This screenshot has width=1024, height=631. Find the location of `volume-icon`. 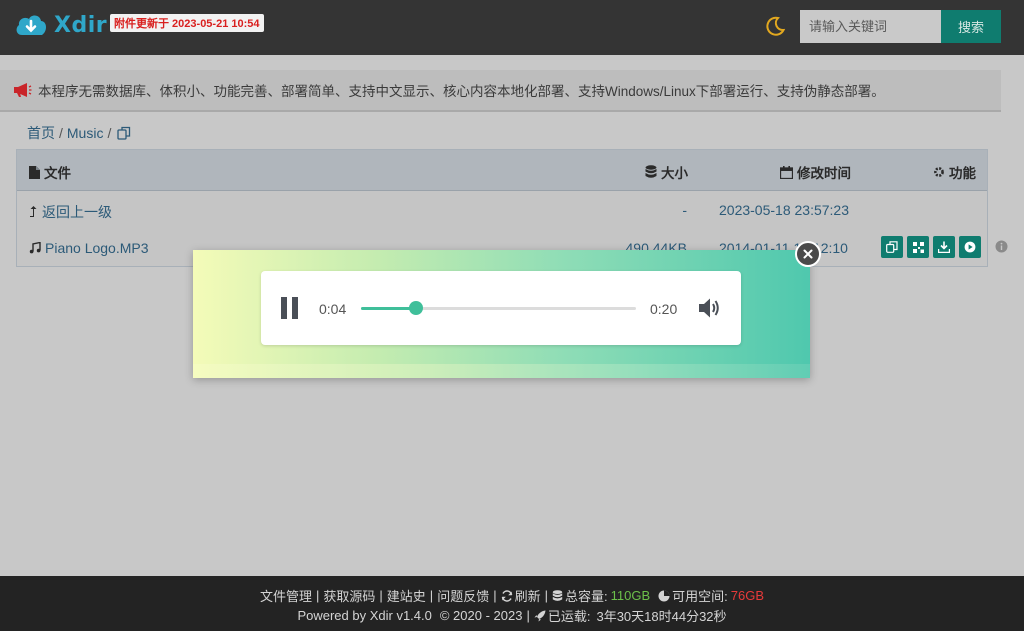

volume-icon is located at coordinates (709, 308).